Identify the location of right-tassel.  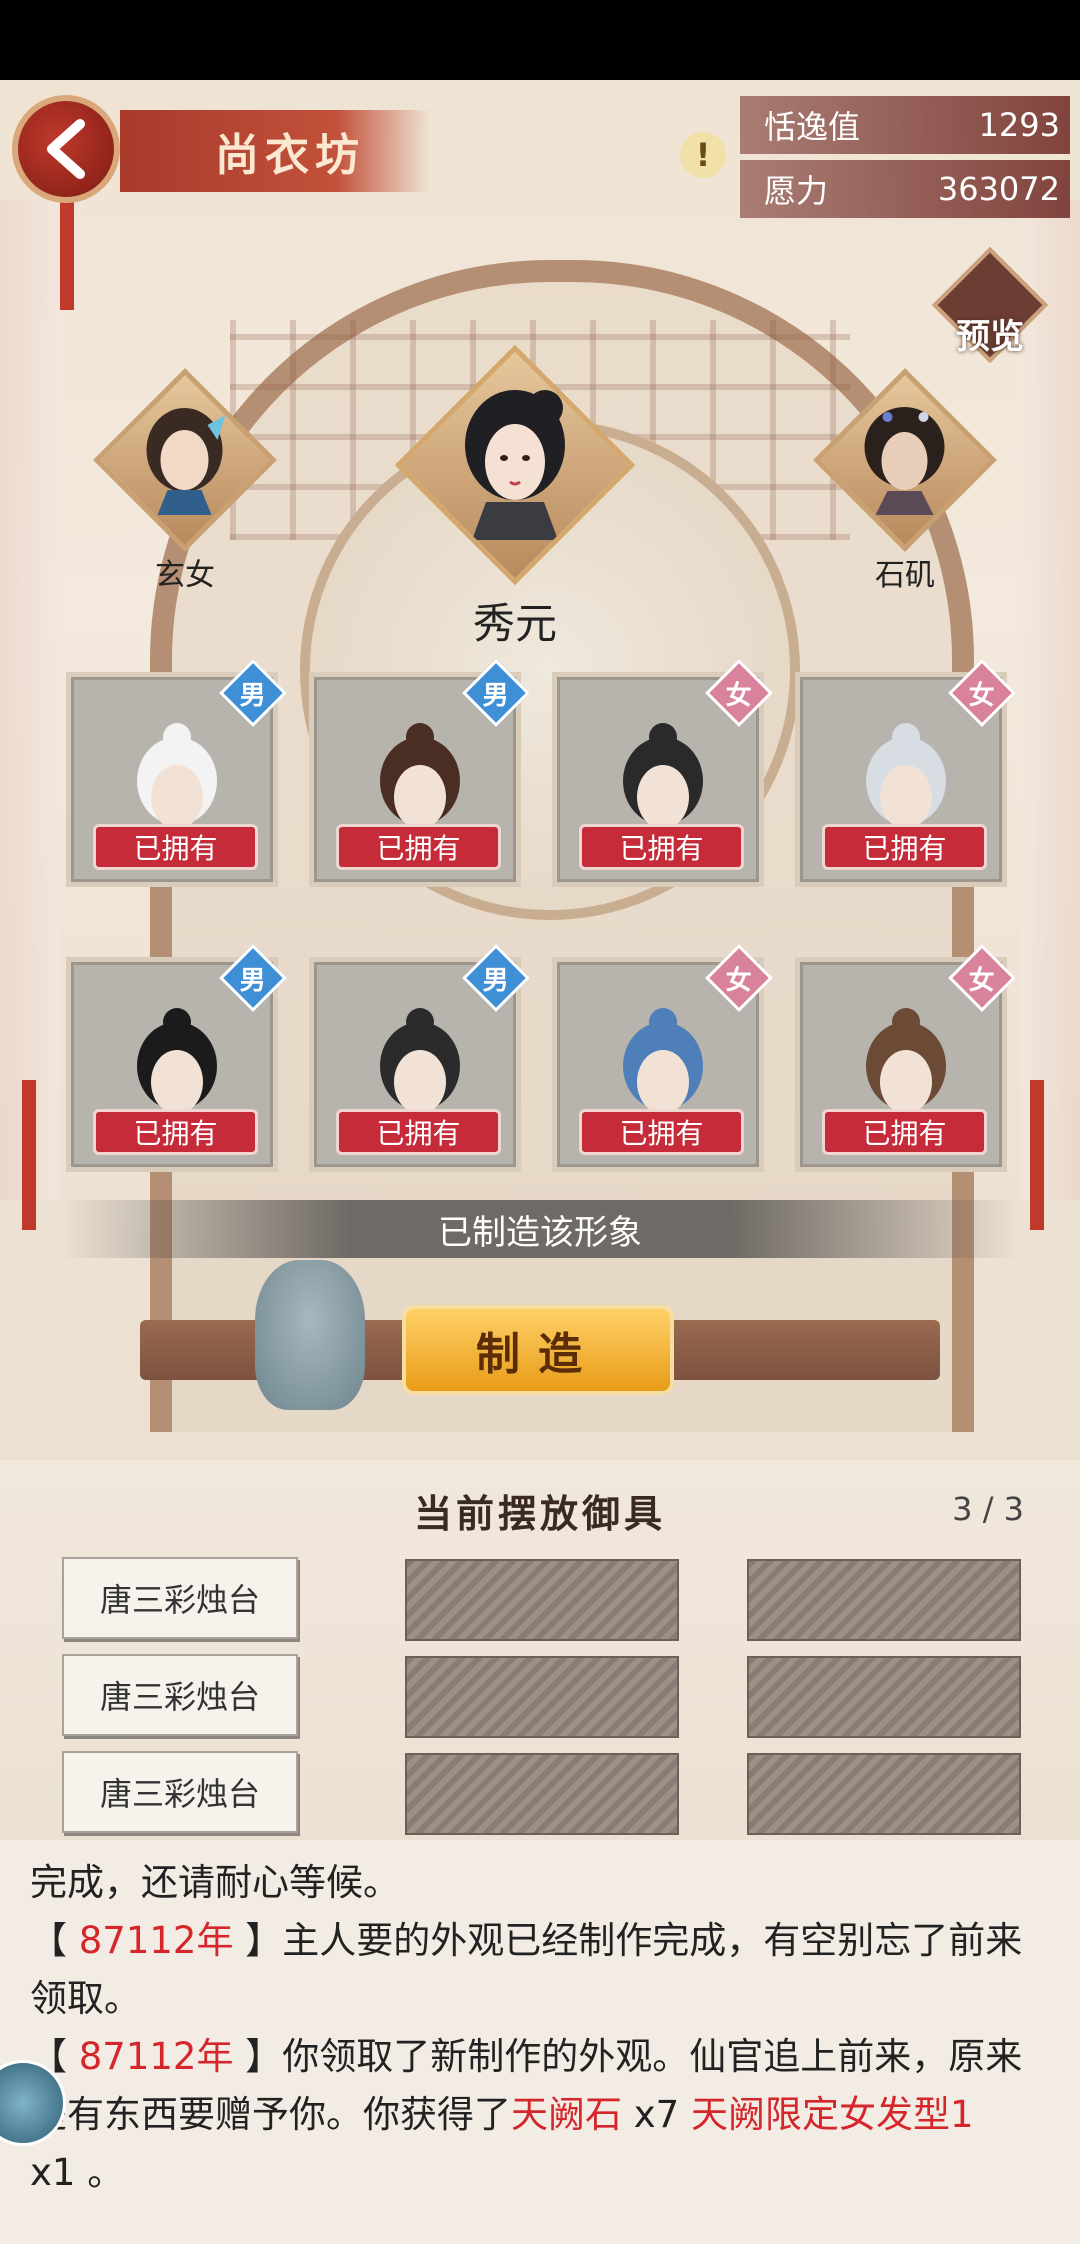
(1037, 1155).